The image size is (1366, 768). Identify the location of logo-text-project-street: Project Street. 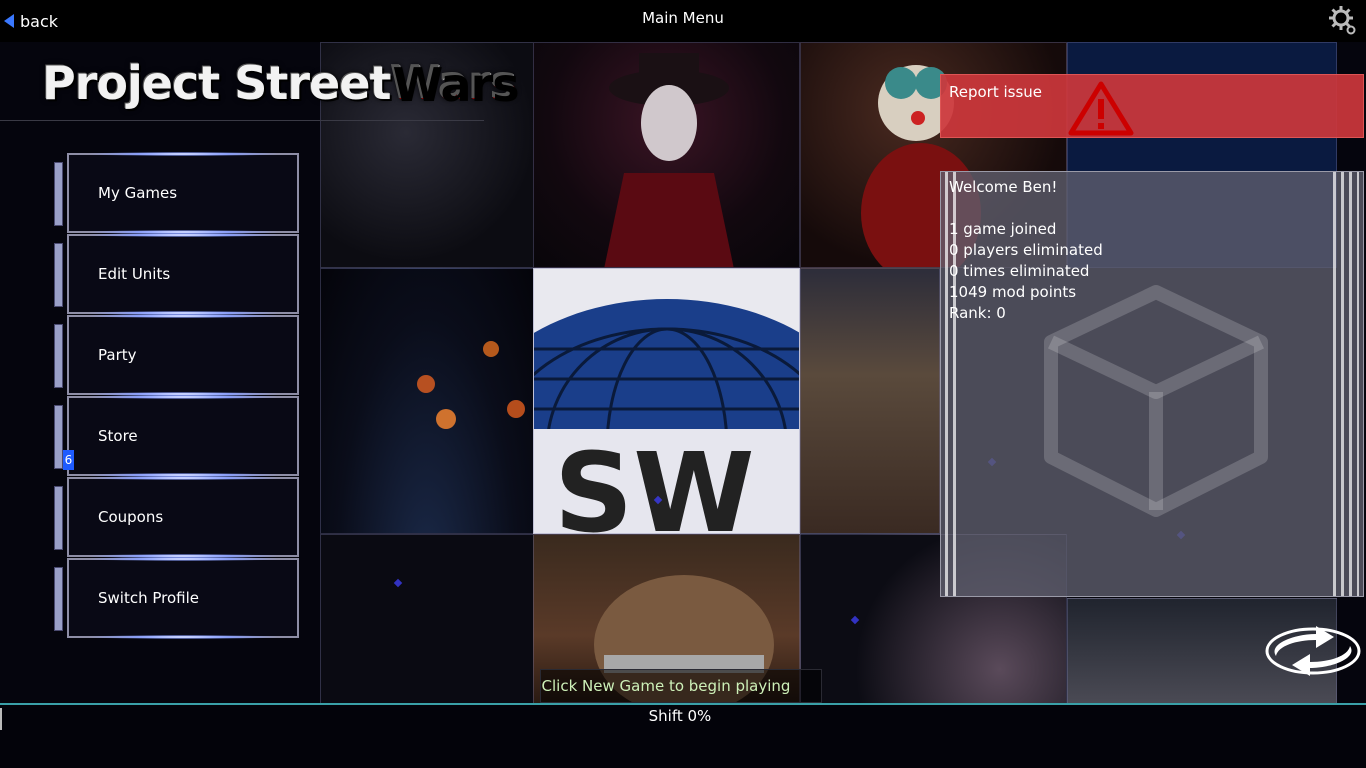
(216, 83).